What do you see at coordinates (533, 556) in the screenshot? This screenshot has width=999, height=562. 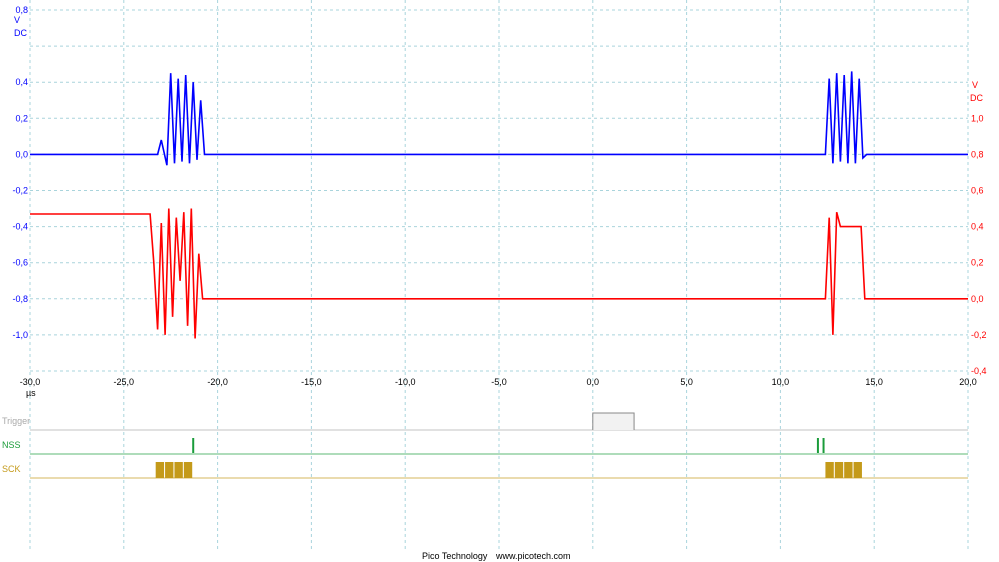 I see `footer-url: www.picotech.com` at bounding box center [533, 556].